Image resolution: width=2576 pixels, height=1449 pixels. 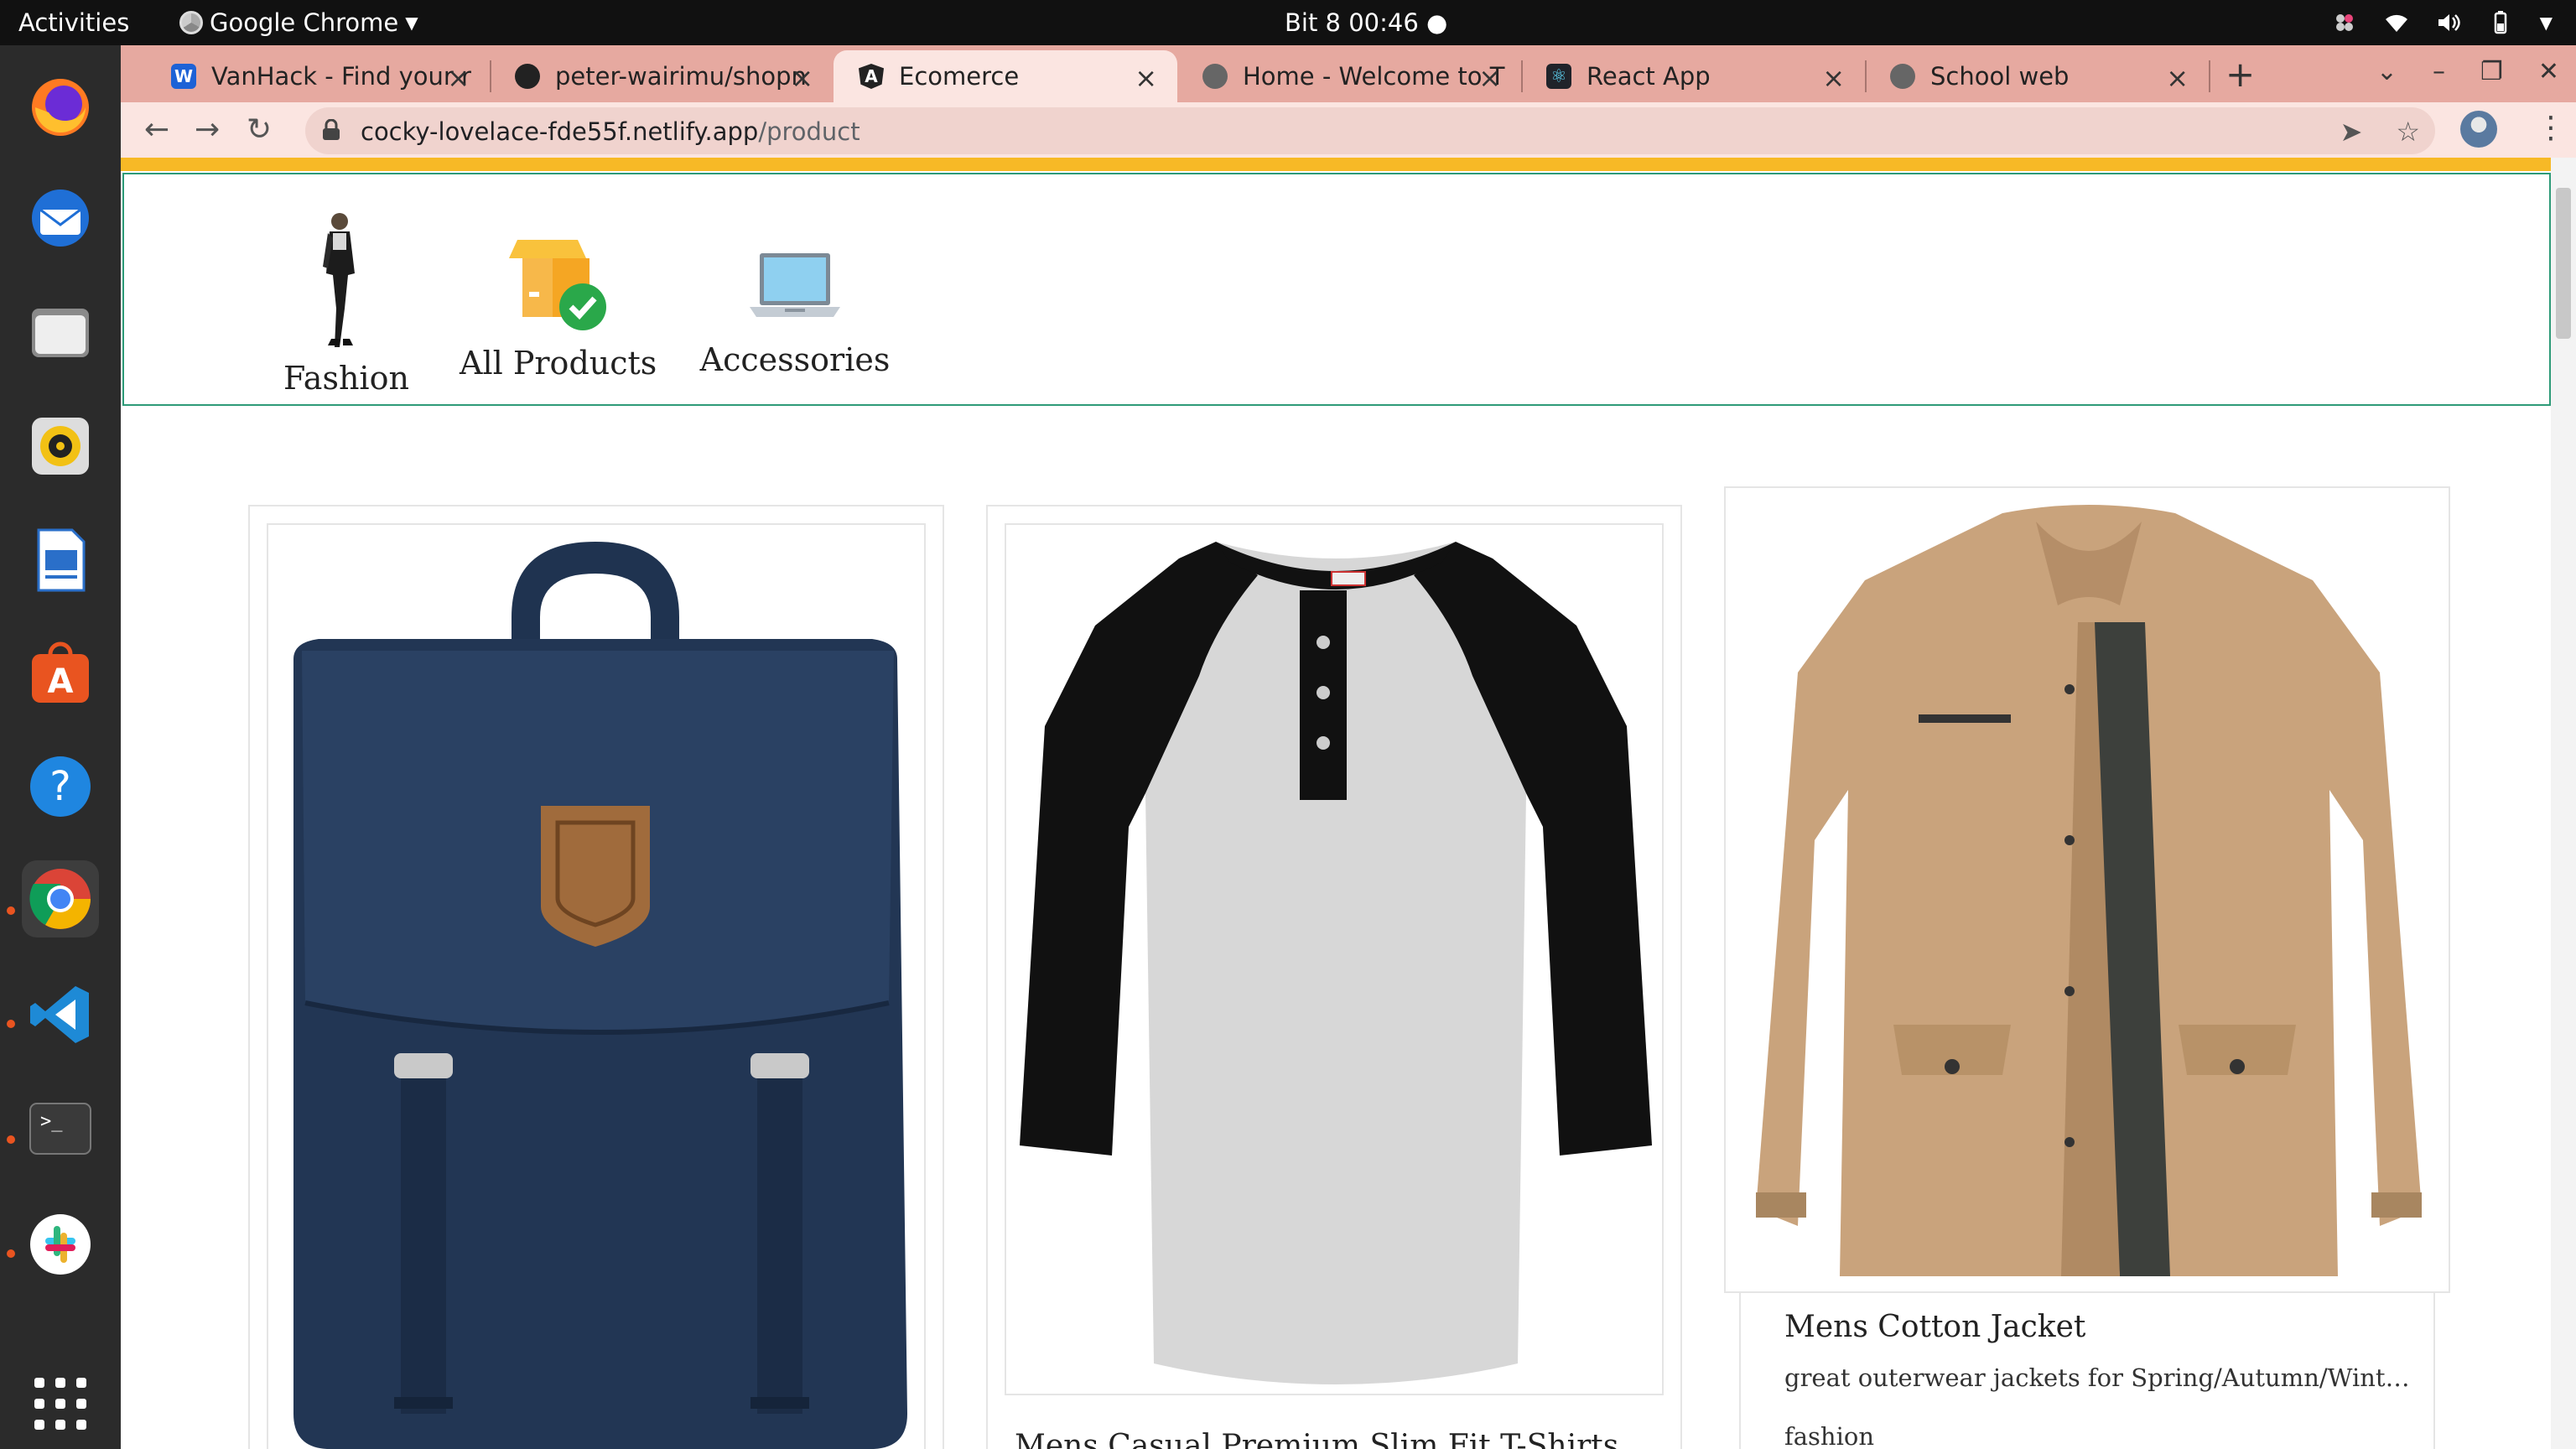 What do you see at coordinates (1005, 76) in the screenshot?
I see `tab-ecomerce: A Ecomerce ×` at bounding box center [1005, 76].